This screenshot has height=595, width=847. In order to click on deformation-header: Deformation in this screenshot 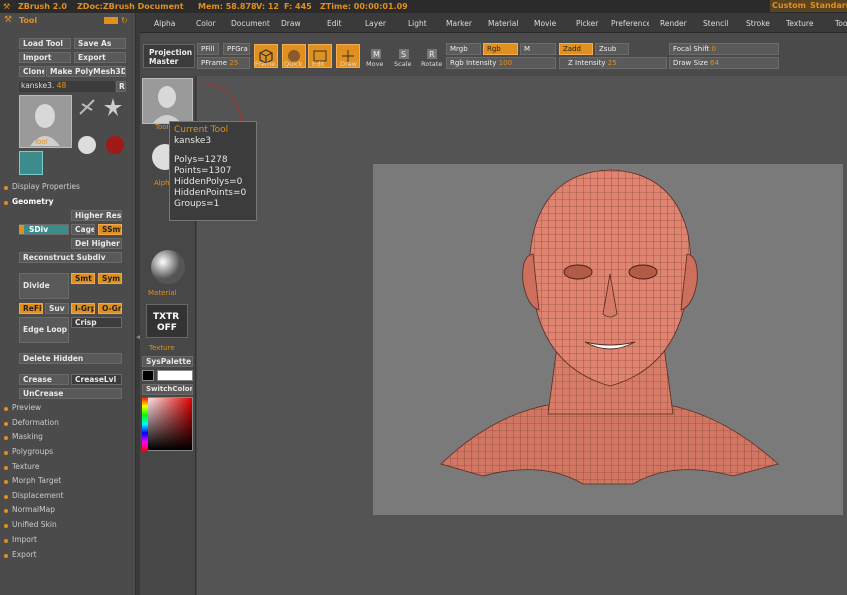, I will do `click(35, 422)`.